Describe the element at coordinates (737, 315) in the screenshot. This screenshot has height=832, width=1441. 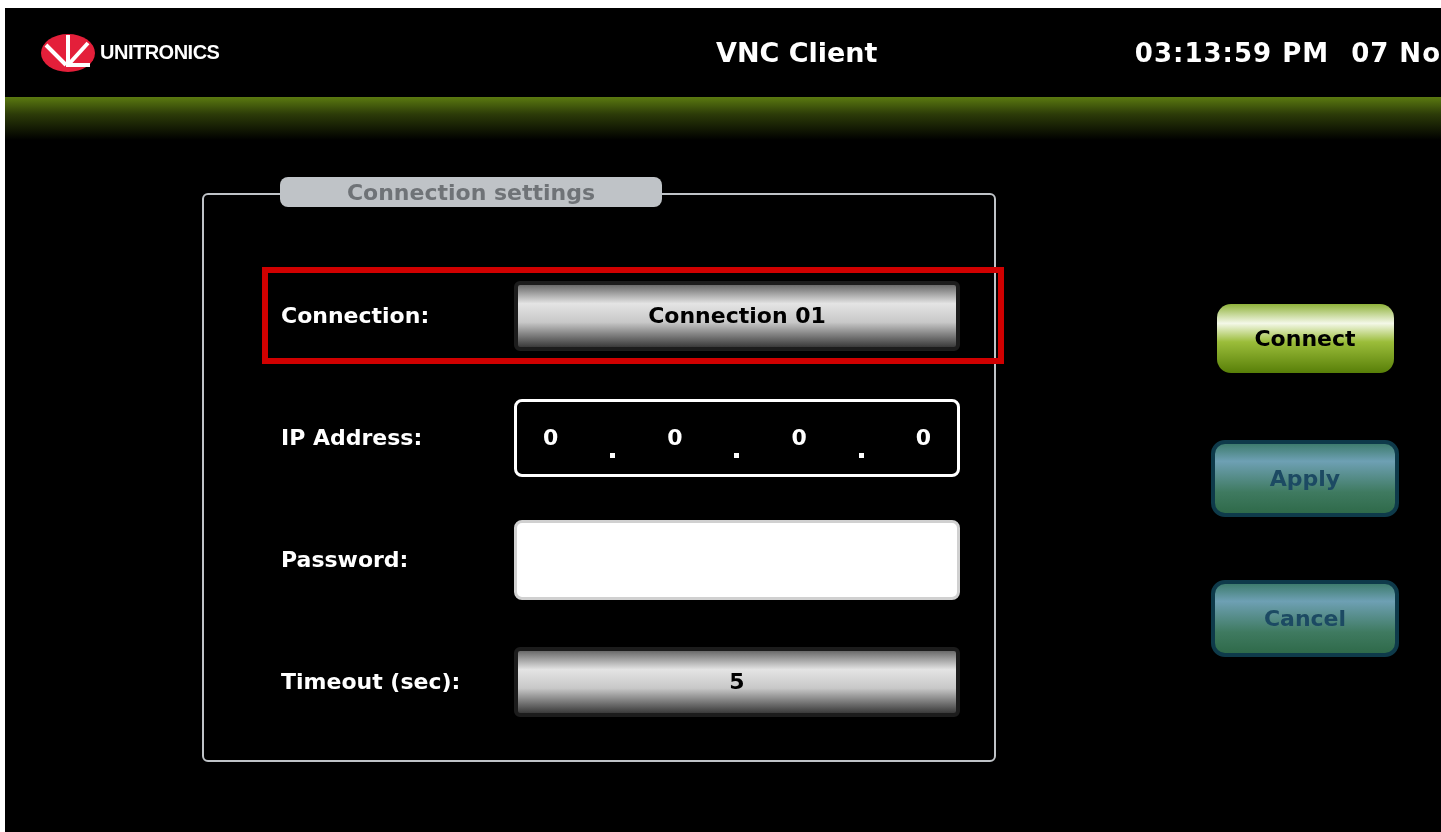
I see `select-field: Connection 01` at that location.